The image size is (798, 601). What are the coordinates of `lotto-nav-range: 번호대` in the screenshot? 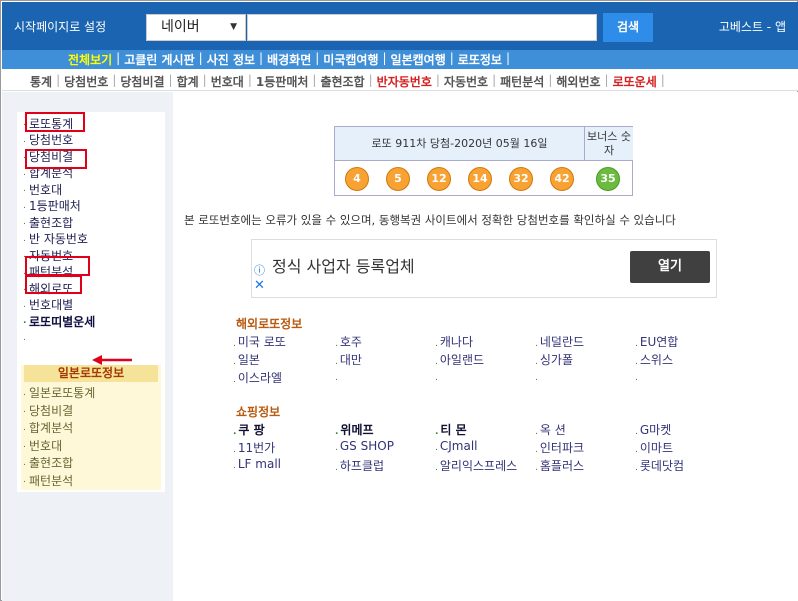 It's located at (227, 81).